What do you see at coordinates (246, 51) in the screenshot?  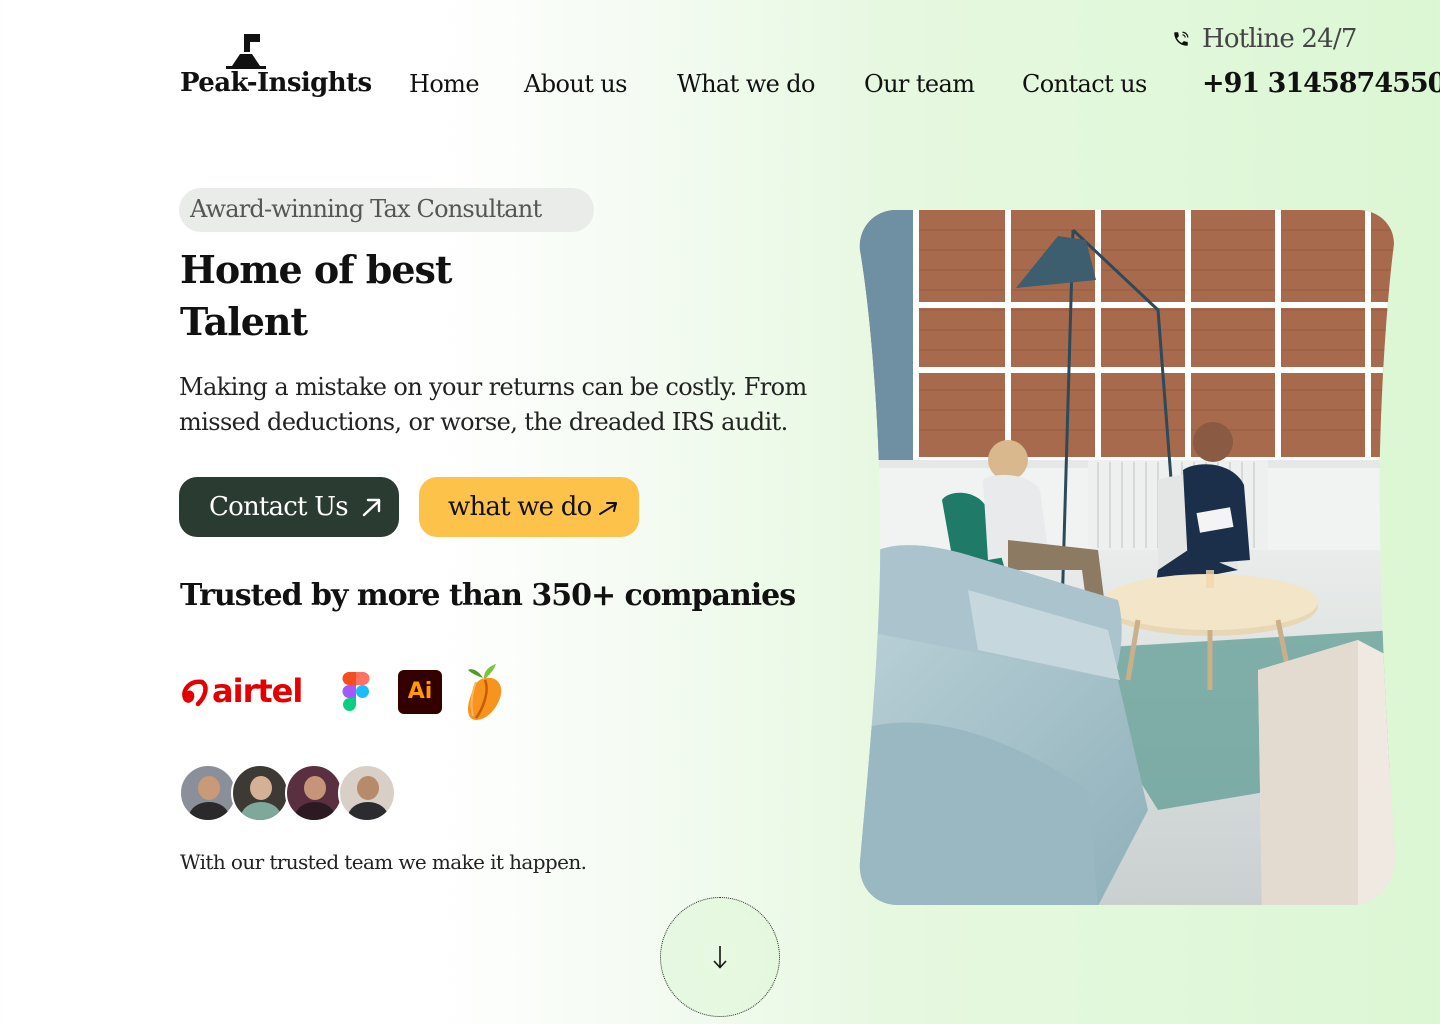 I see `person-at-desk-icon` at bounding box center [246, 51].